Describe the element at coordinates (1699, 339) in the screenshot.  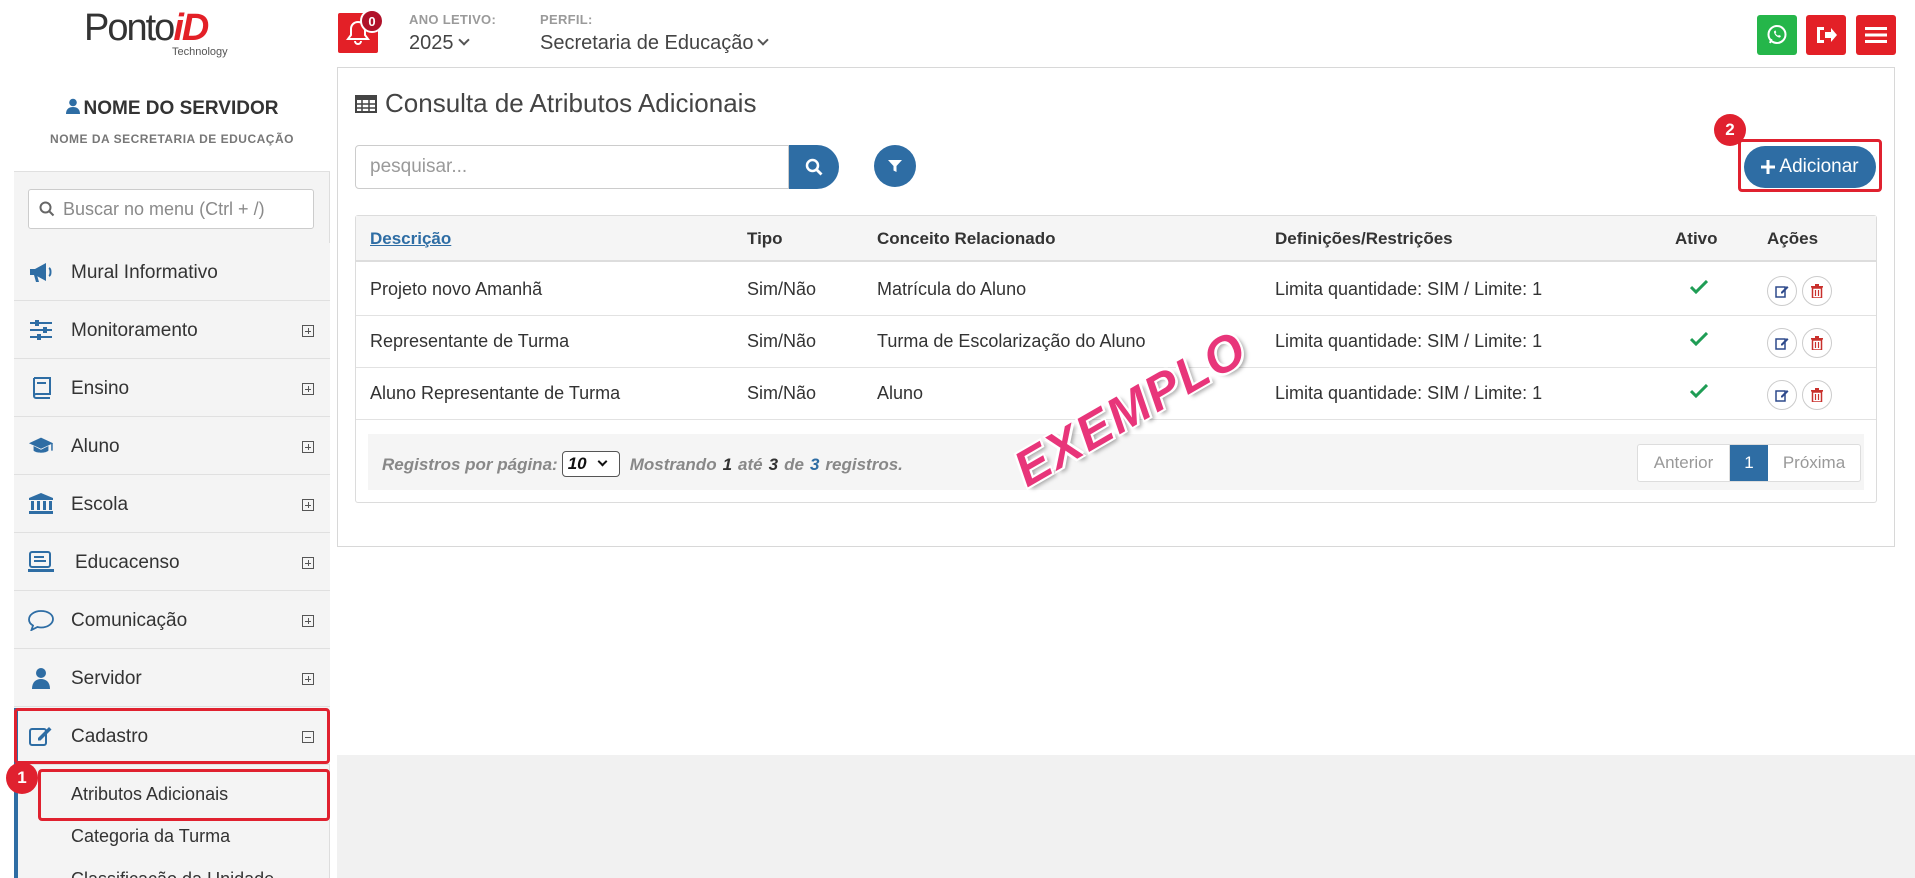
I see `check-icon` at that location.